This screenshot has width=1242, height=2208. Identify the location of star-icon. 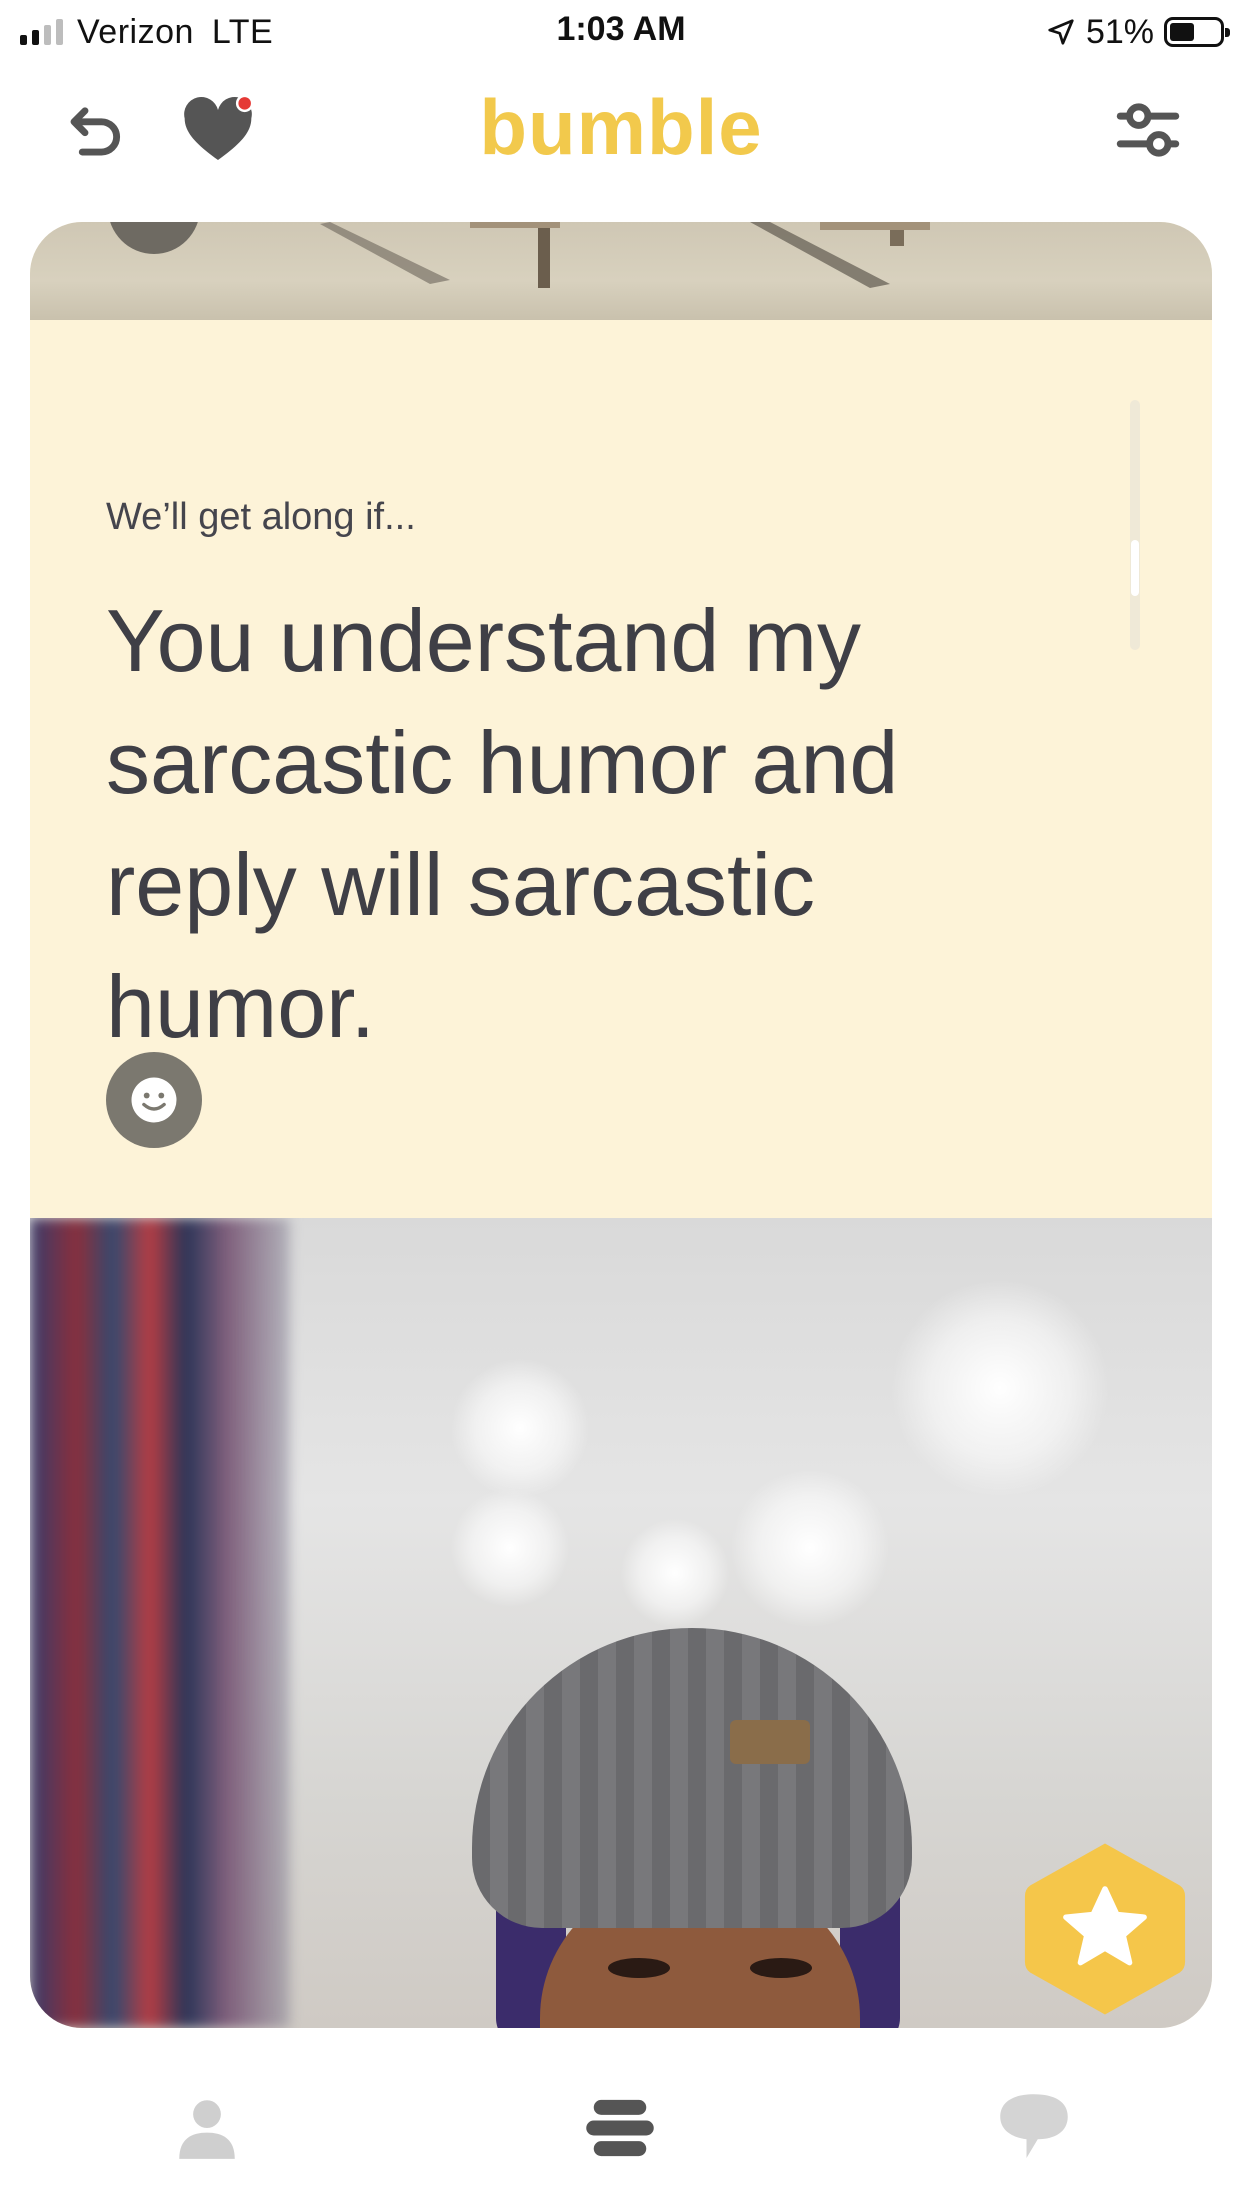
(1105, 1929).